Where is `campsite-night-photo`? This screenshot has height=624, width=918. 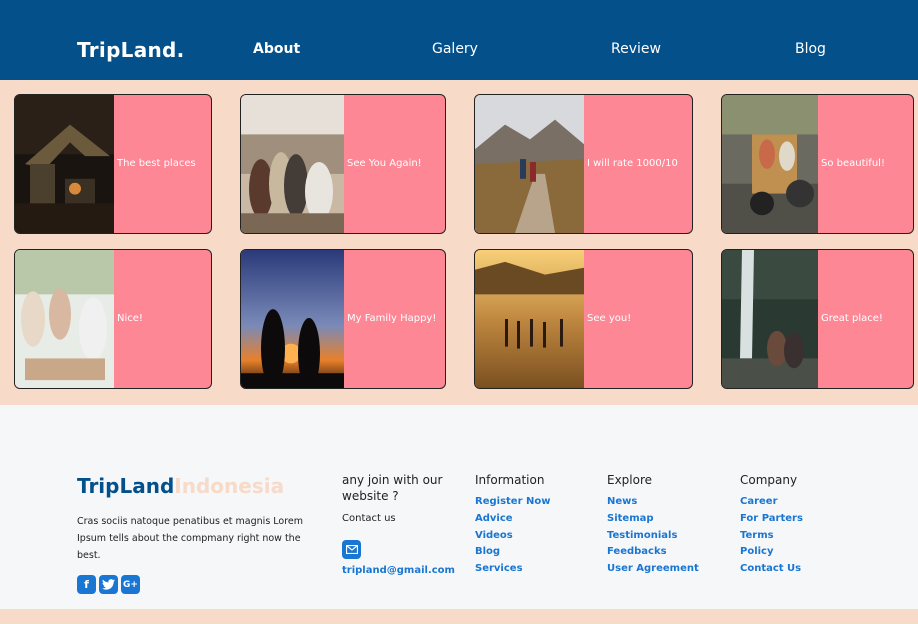
campsite-night-photo is located at coordinates (64, 164).